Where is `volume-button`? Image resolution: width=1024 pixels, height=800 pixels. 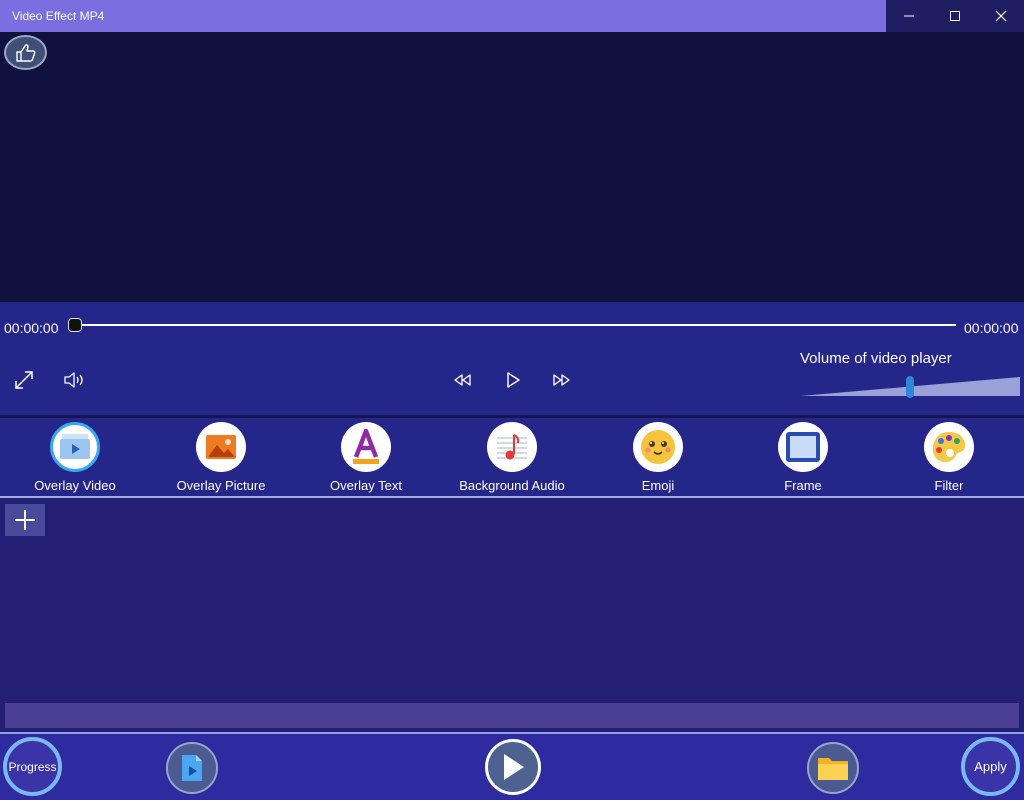
volume-button is located at coordinates (74, 380).